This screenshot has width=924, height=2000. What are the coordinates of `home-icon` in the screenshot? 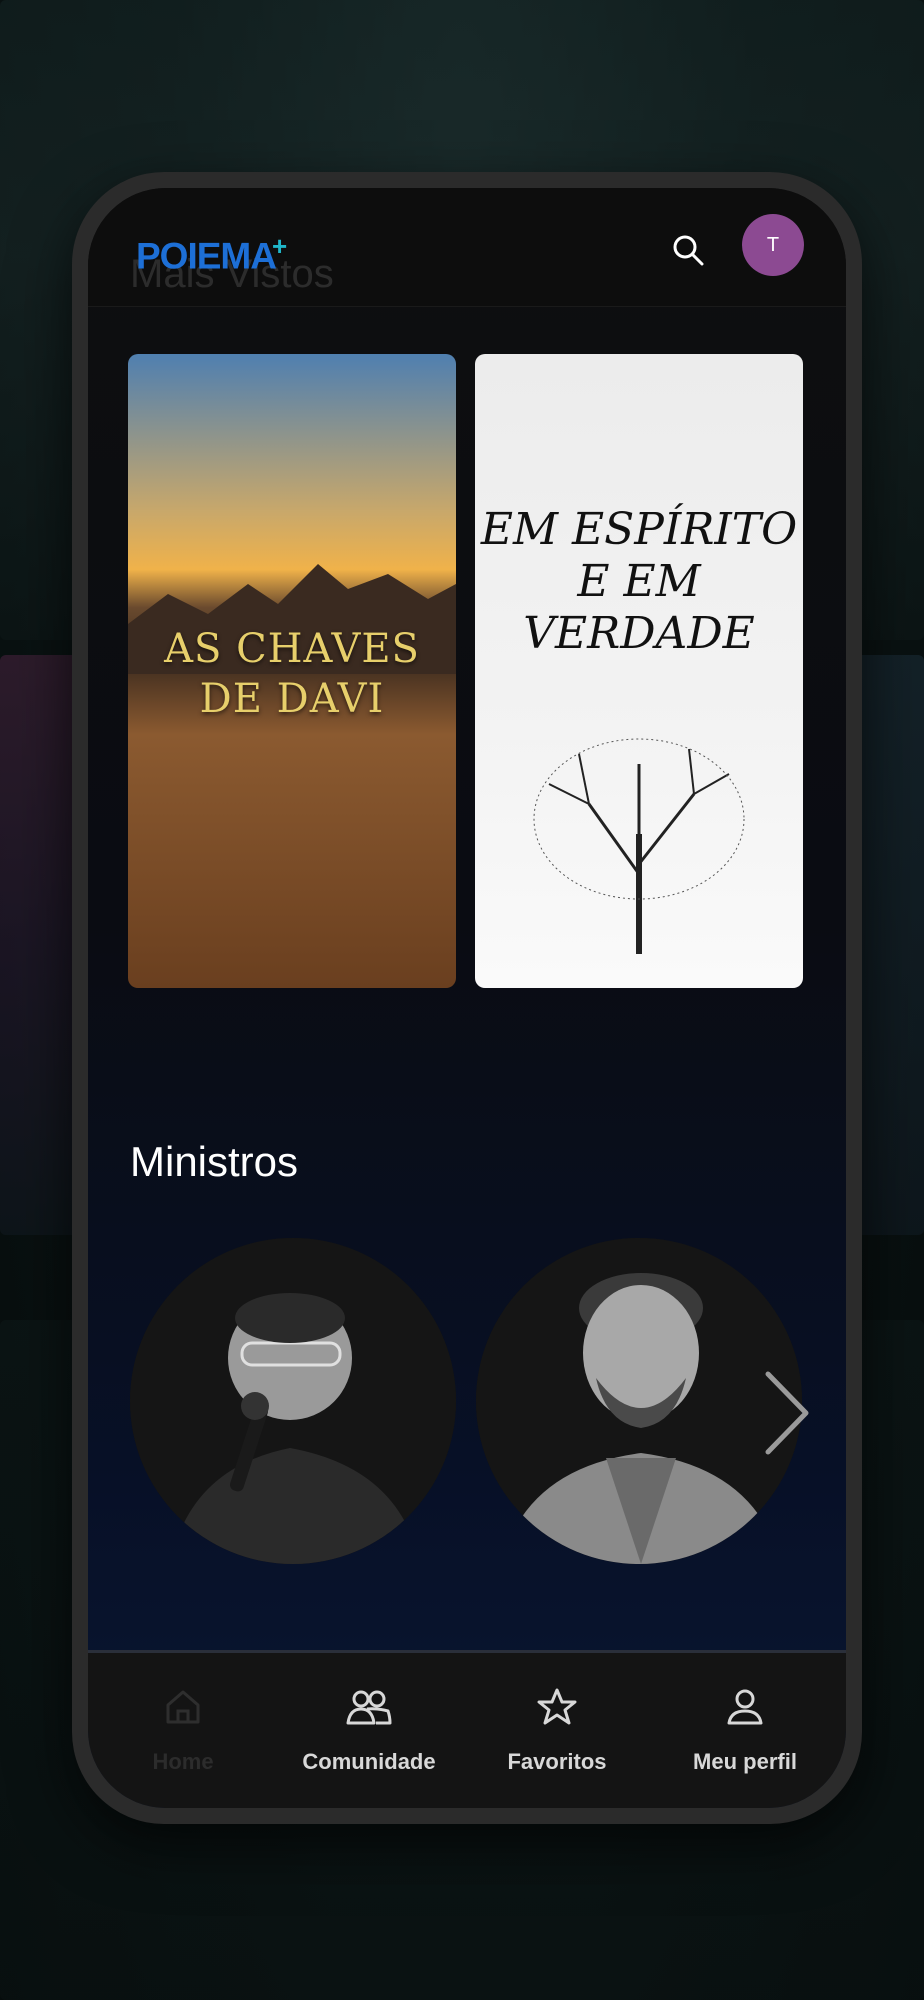 It's located at (183, 1707).